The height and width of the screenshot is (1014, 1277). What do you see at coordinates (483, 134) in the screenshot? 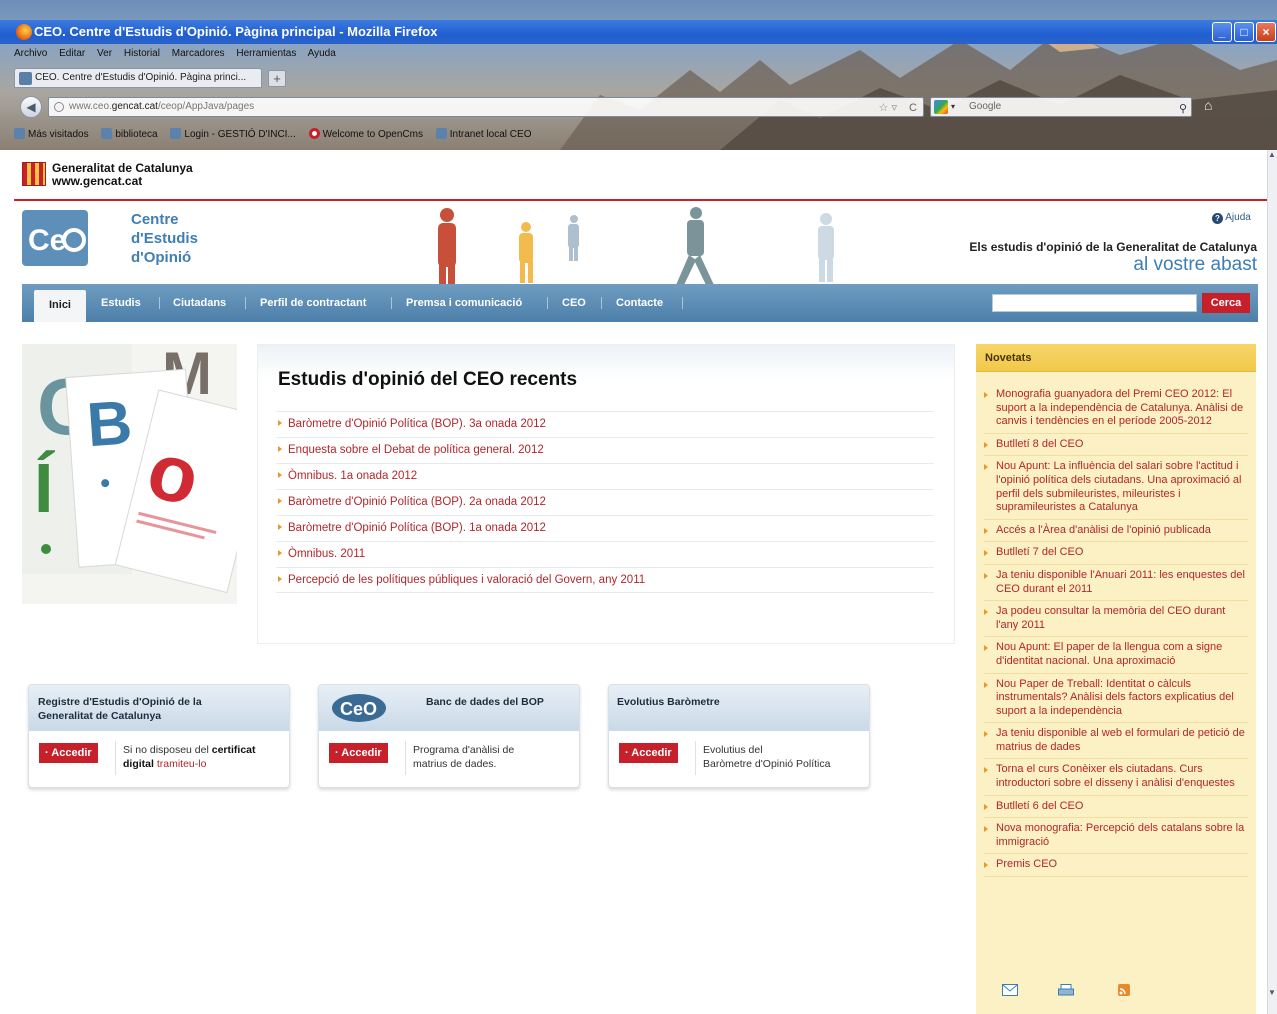
I see `bookmark-intranet: Intranet local CEO` at bounding box center [483, 134].